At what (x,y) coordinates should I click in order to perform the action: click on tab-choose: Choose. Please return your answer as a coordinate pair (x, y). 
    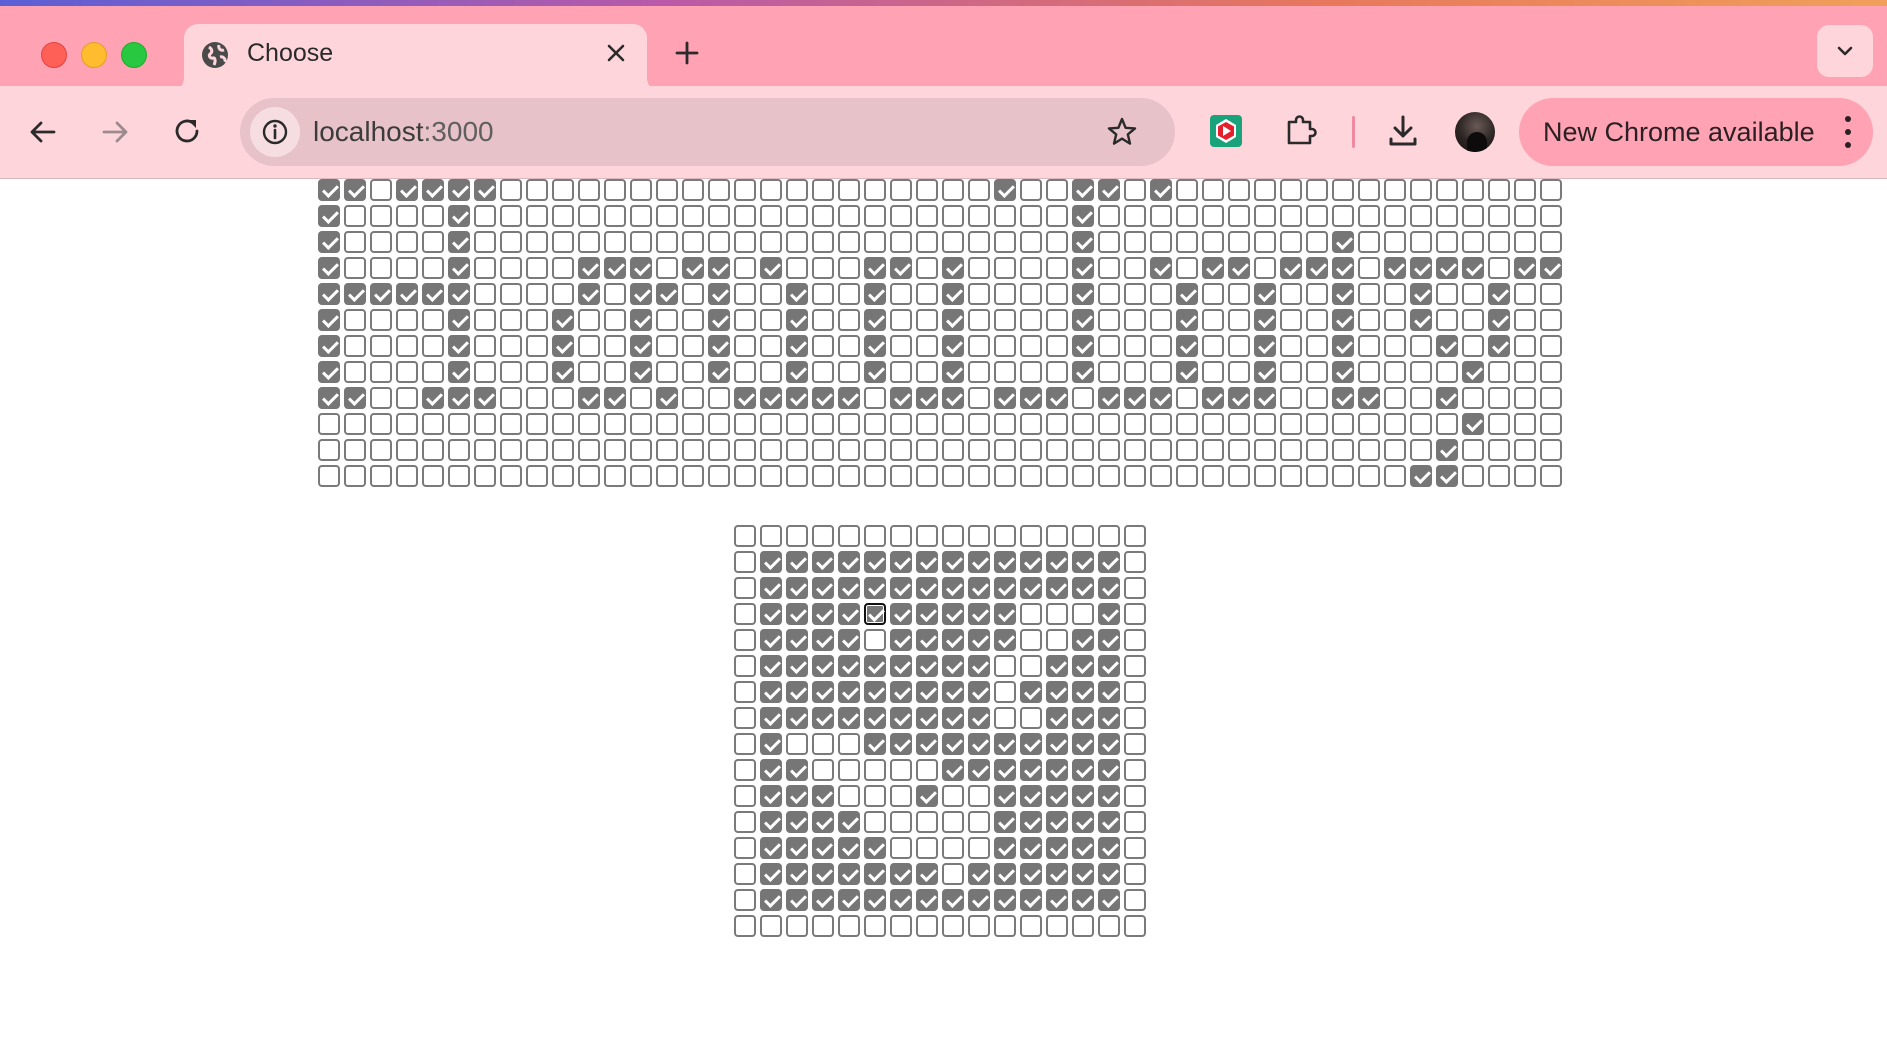
    Looking at the image, I should click on (415, 58).